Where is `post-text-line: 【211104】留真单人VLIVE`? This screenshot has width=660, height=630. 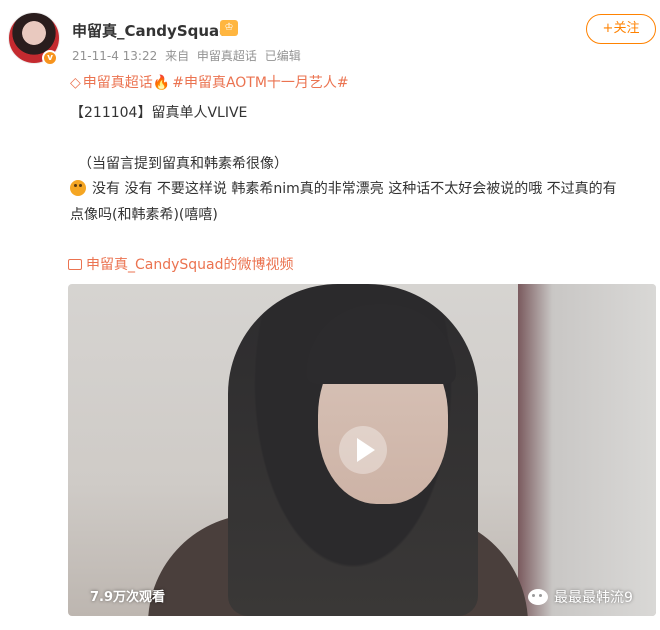
post-text-line: 【211104】留真单人VLIVE is located at coordinates (159, 113).